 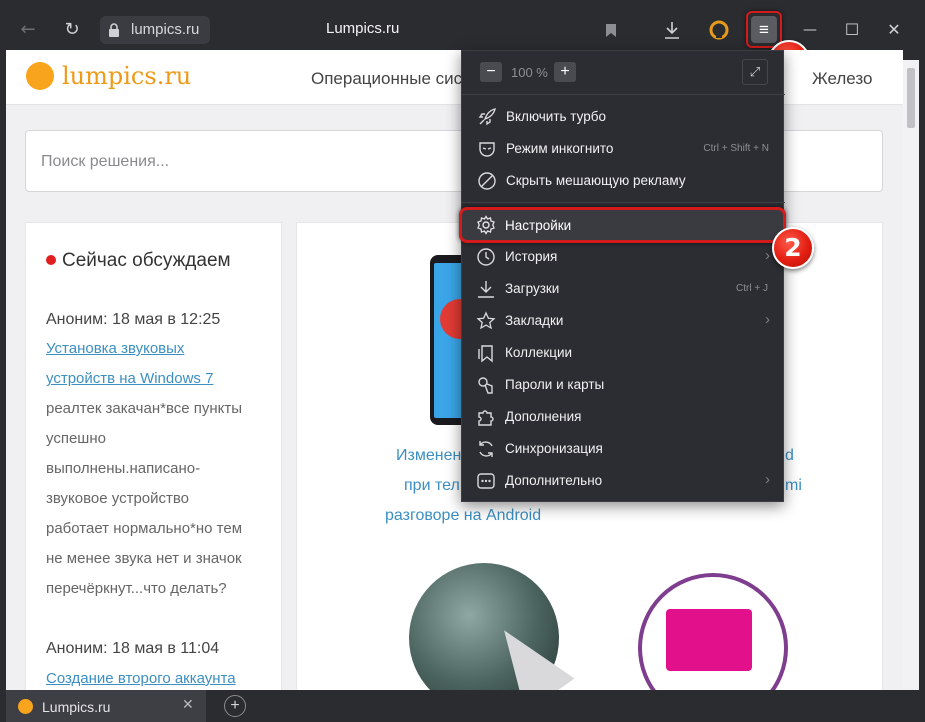 I want to click on menu-item-label: Дополнительно, so click(x=554, y=480).